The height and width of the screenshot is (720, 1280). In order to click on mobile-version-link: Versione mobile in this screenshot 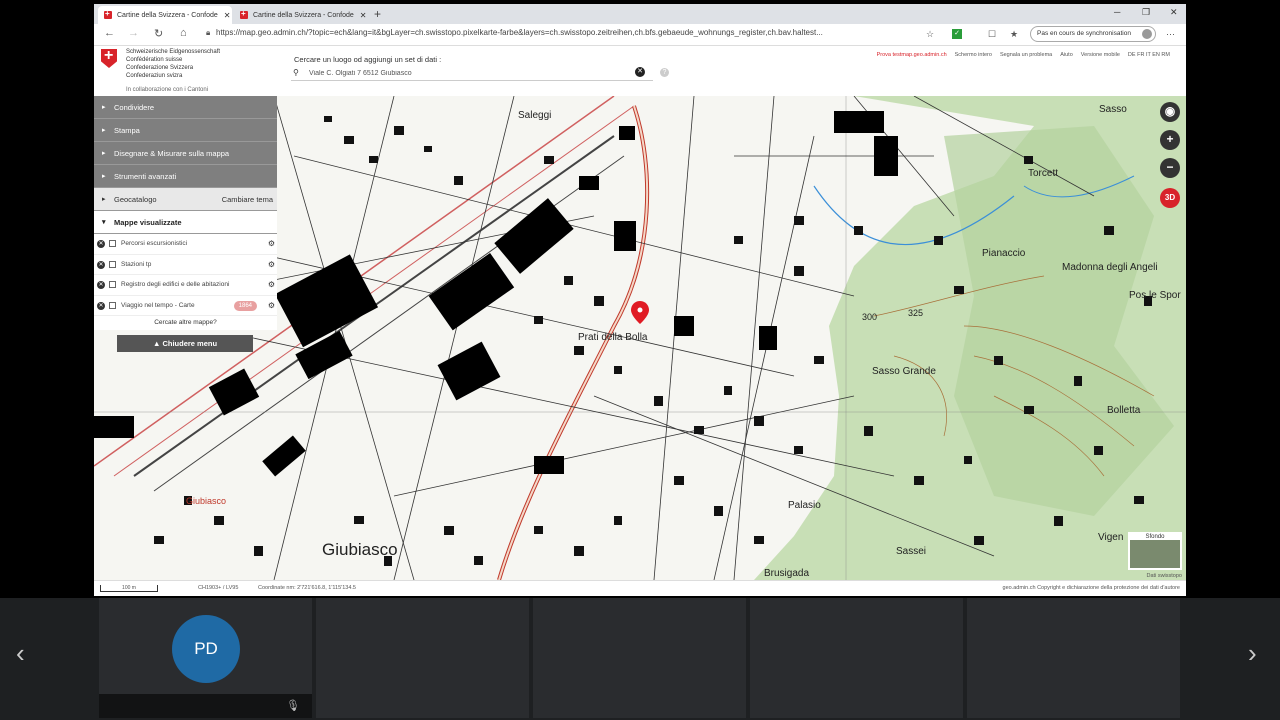, I will do `click(1100, 55)`.